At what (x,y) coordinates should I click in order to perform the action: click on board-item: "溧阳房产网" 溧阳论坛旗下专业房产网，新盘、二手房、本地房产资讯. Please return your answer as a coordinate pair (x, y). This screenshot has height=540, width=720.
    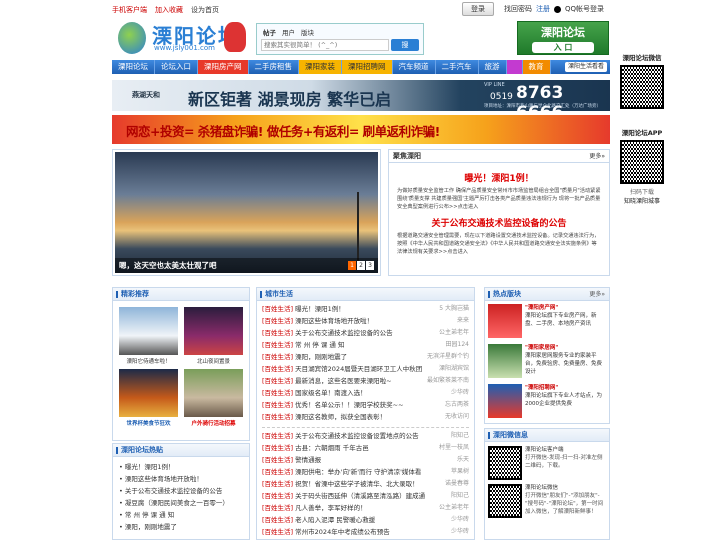
    Looking at the image, I should click on (547, 321).